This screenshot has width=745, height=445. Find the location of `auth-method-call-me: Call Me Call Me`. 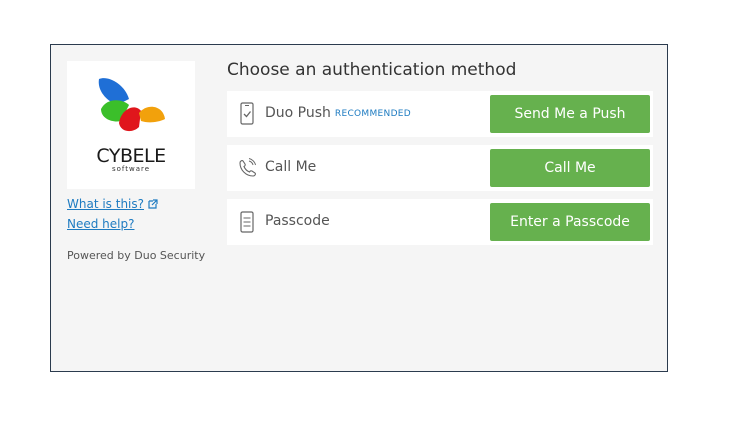

auth-method-call-me: Call Me Call Me is located at coordinates (440, 168).